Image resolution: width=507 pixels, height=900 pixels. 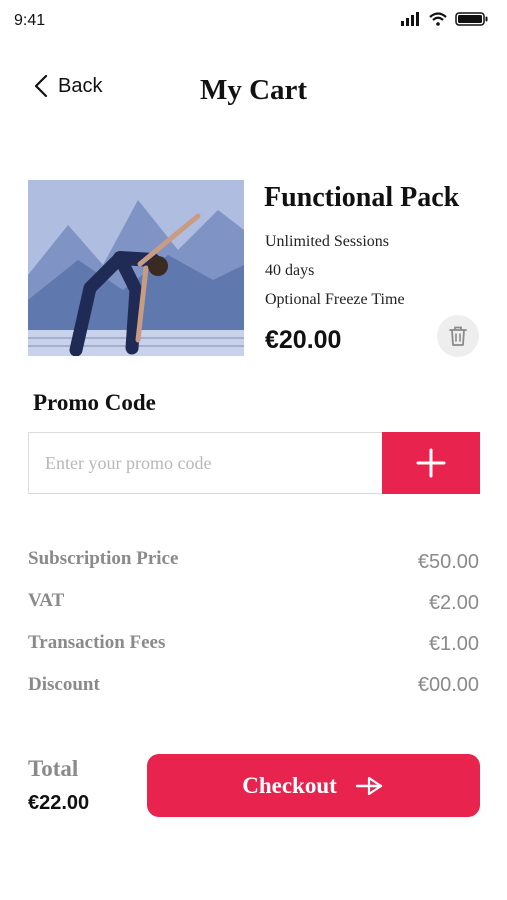 What do you see at coordinates (253, 22) in the screenshot?
I see `status-bar: 9:41` at bounding box center [253, 22].